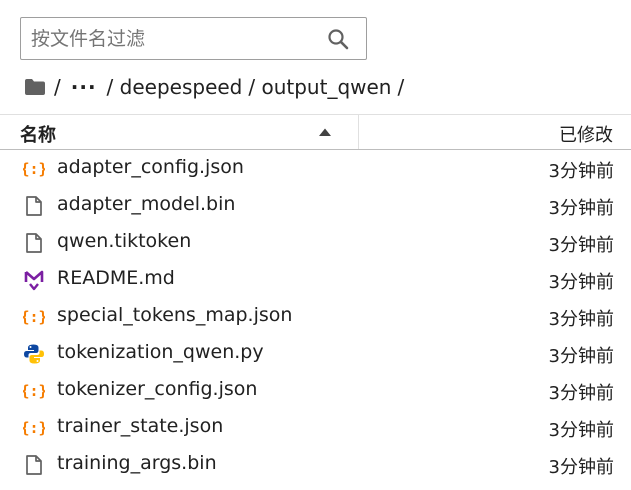 The image size is (631, 490). Describe the element at coordinates (34, 354) in the screenshot. I see `python-icon` at that location.